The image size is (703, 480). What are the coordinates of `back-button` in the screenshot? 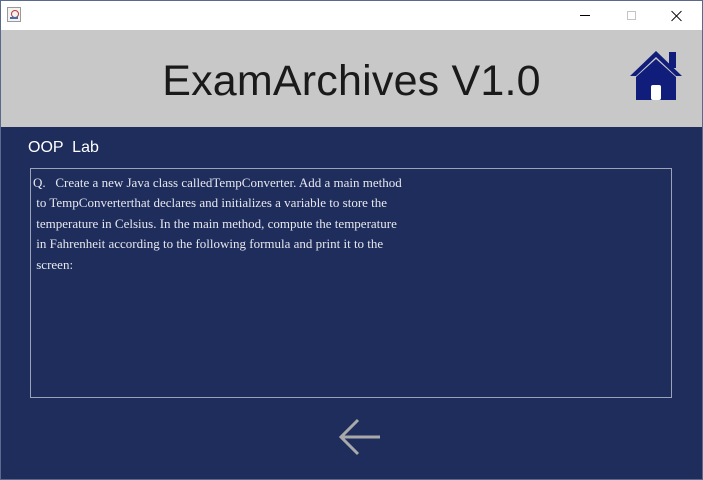 It's located at (360, 437).